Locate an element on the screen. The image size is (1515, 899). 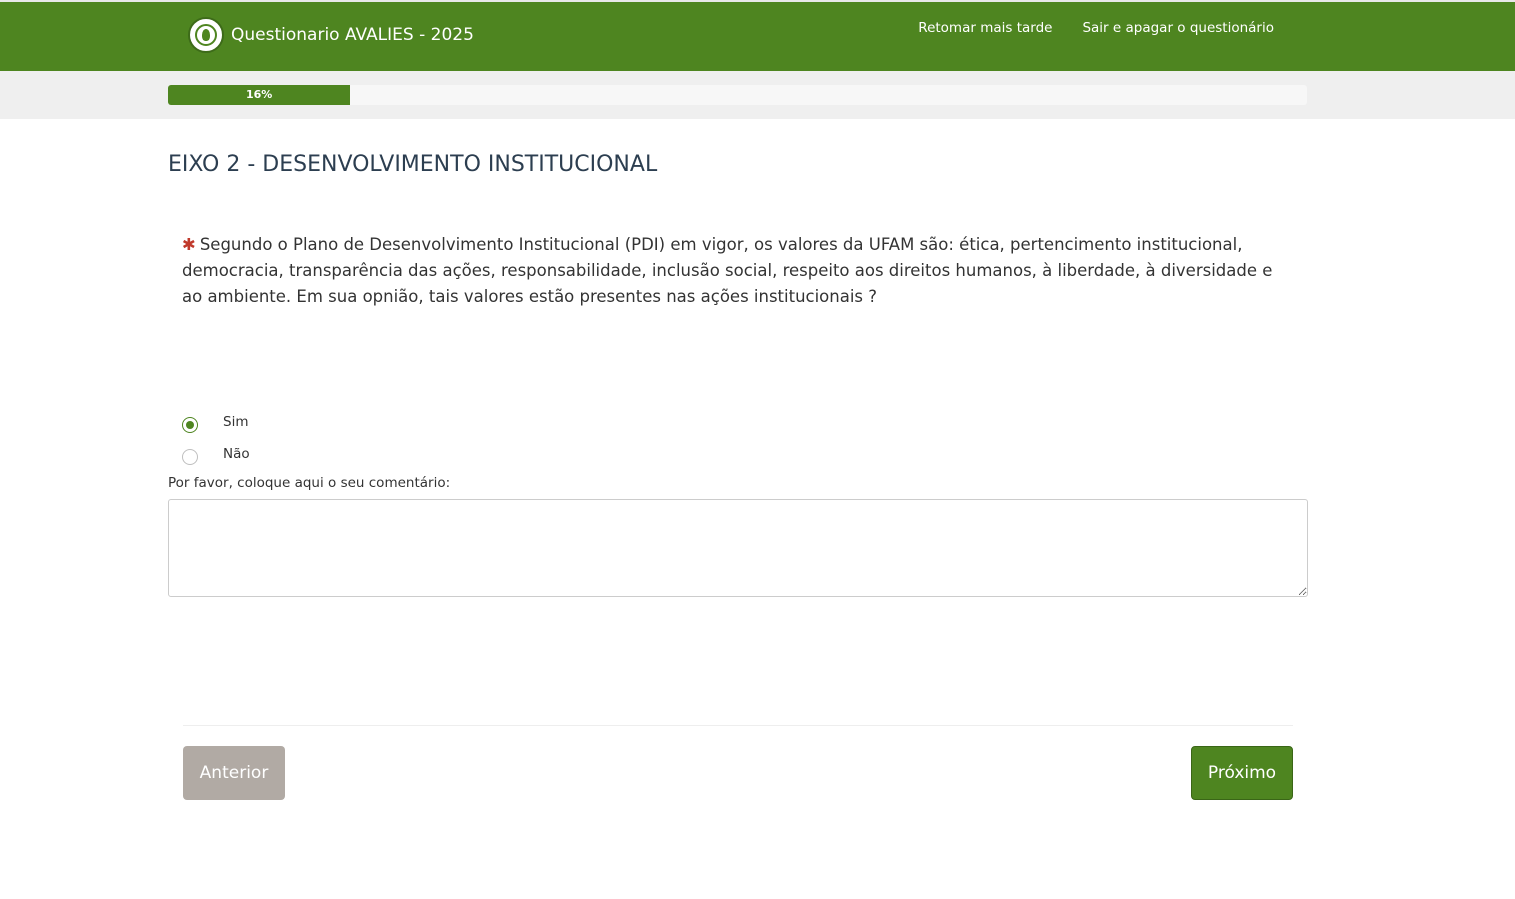
radio-sim is located at coordinates (190, 425).